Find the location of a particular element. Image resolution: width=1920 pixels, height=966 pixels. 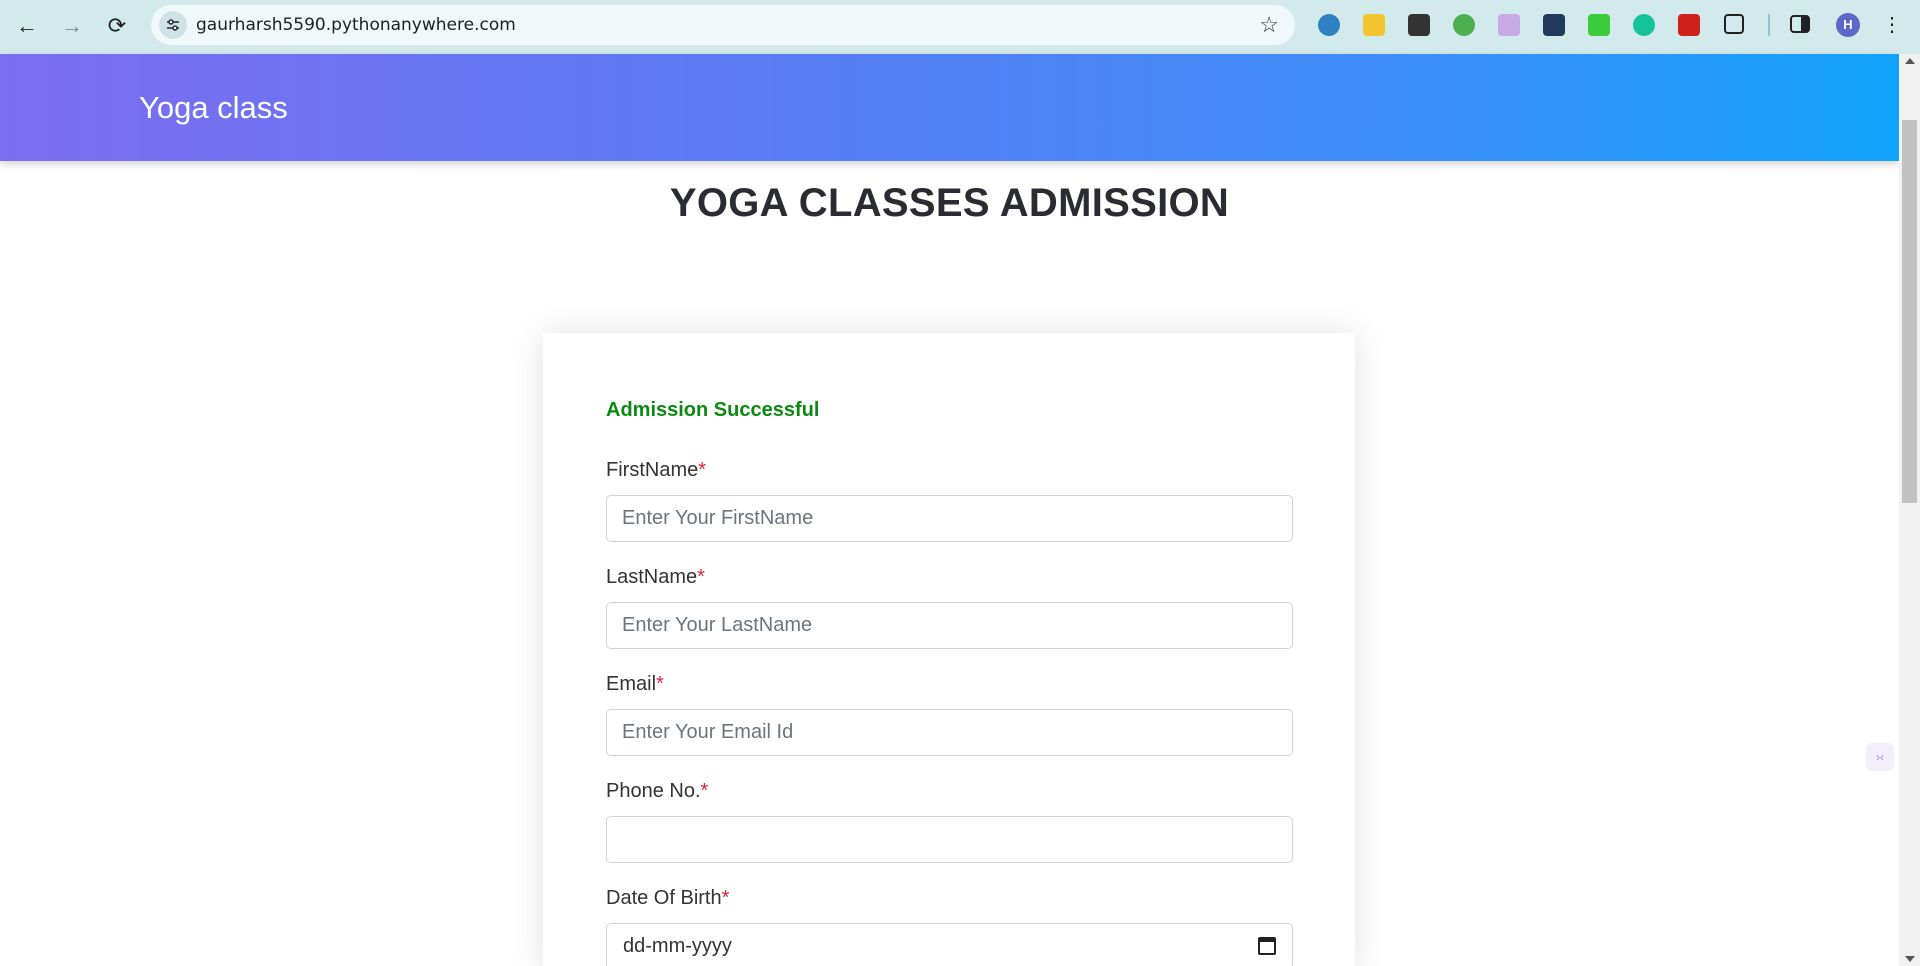

reload-icon: ⟳ is located at coordinates (117, 25).